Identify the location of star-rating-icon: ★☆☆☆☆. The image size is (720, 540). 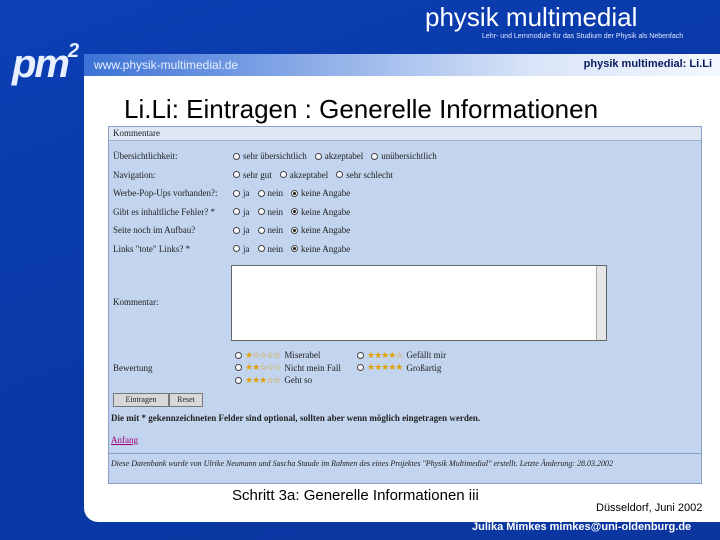
(263, 354).